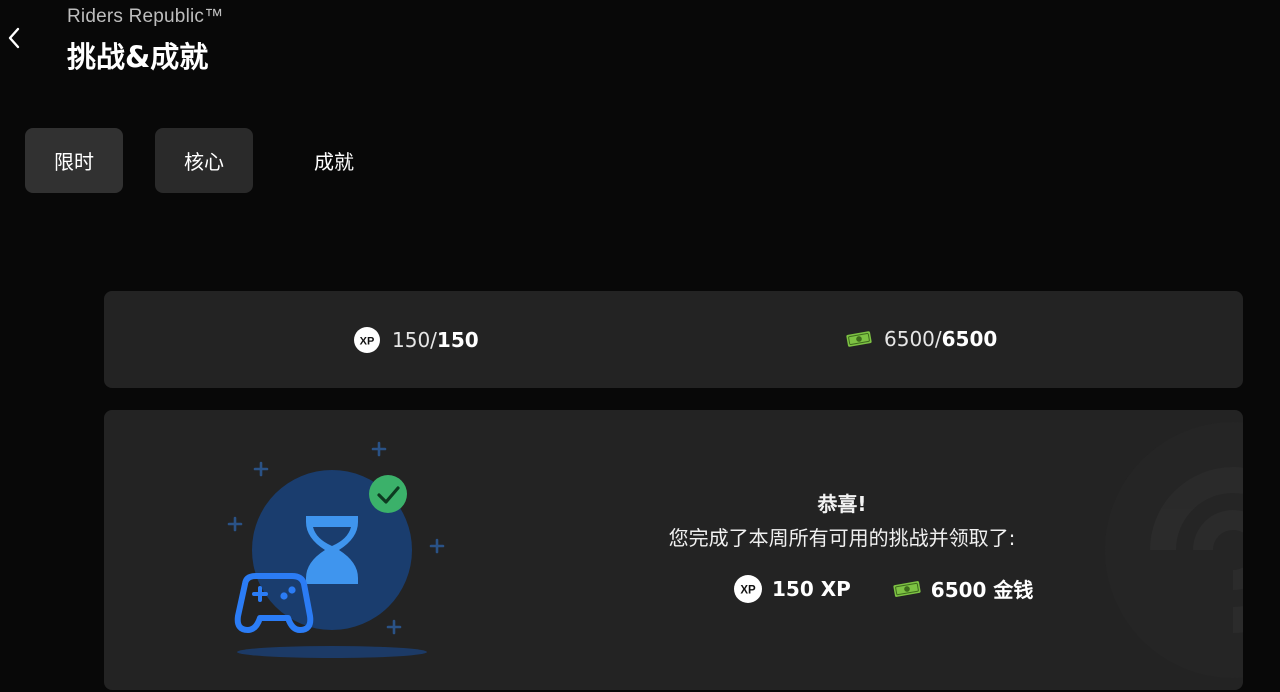 Image resolution: width=1280 pixels, height=692 pixels. I want to click on completion-message: 您完成了本周所有可用的挑战并领取了:, so click(842, 538).